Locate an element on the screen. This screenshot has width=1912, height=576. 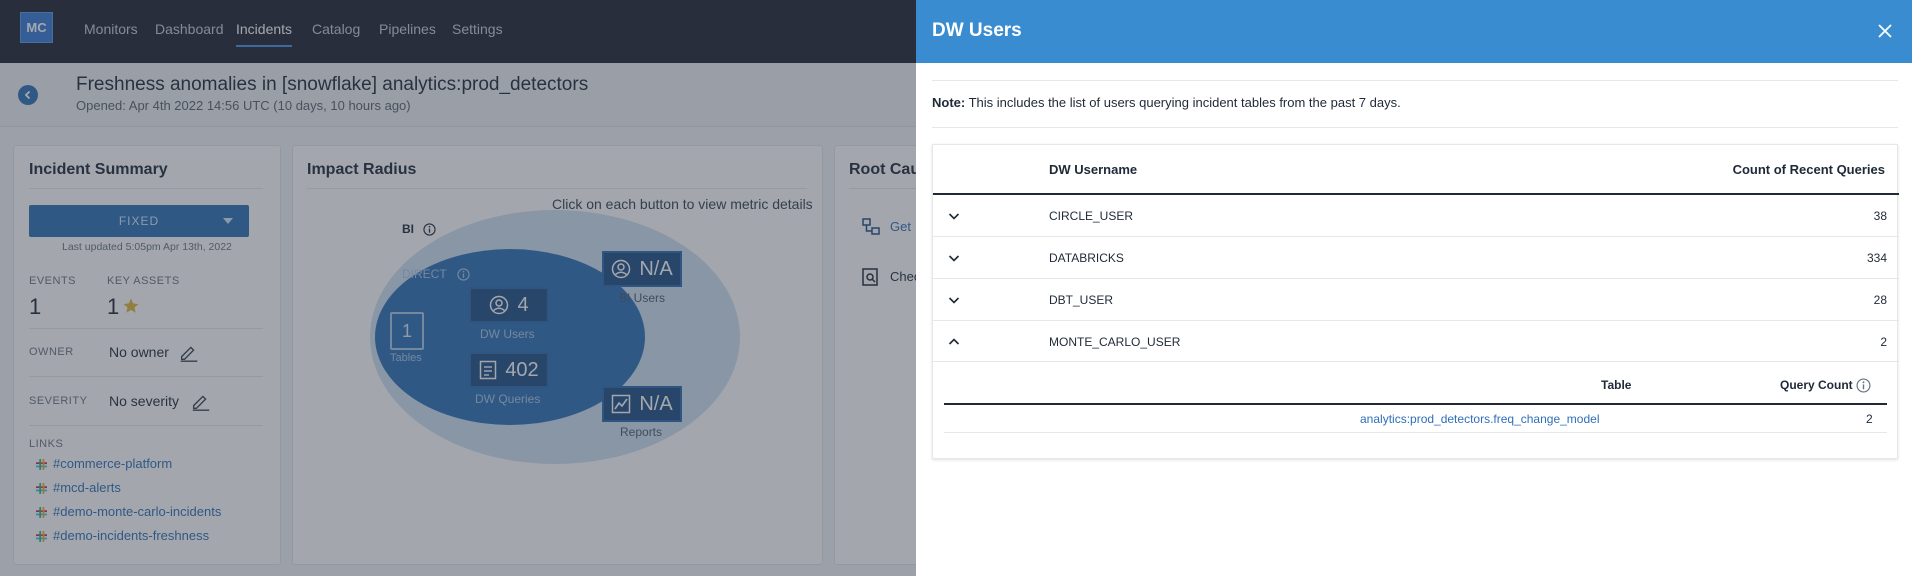
col-count-recent-queries: Count of Recent Queries is located at coordinates (1808, 169).